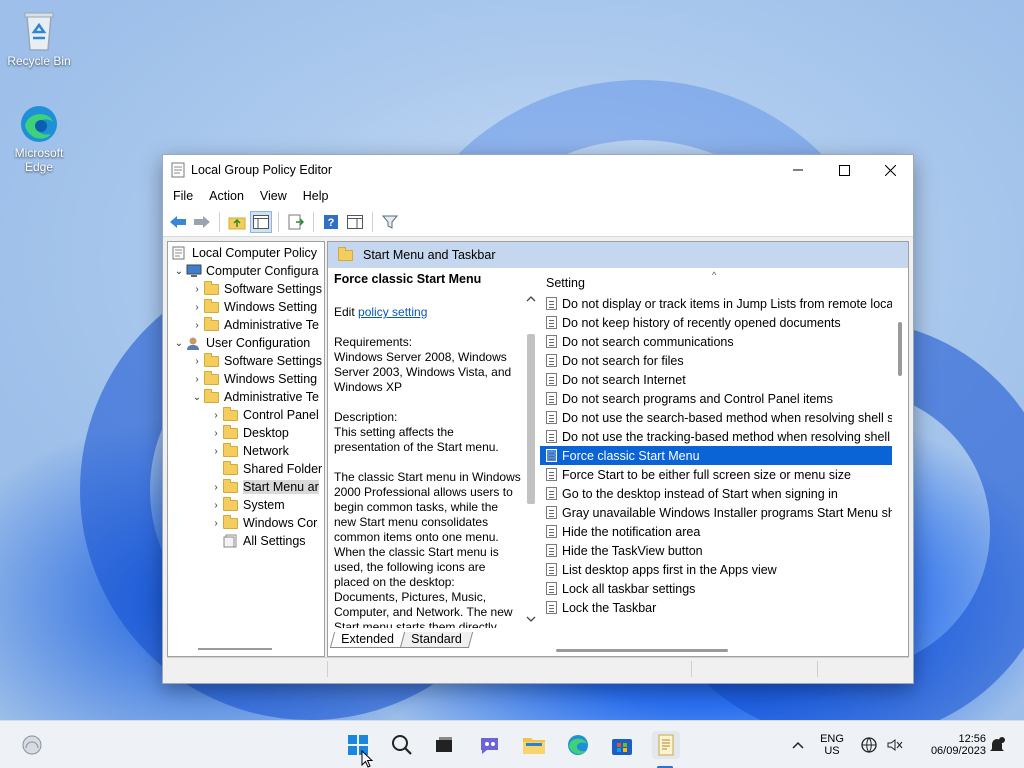  What do you see at coordinates (444, 745) in the screenshot?
I see `task-view-button` at bounding box center [444, 745].